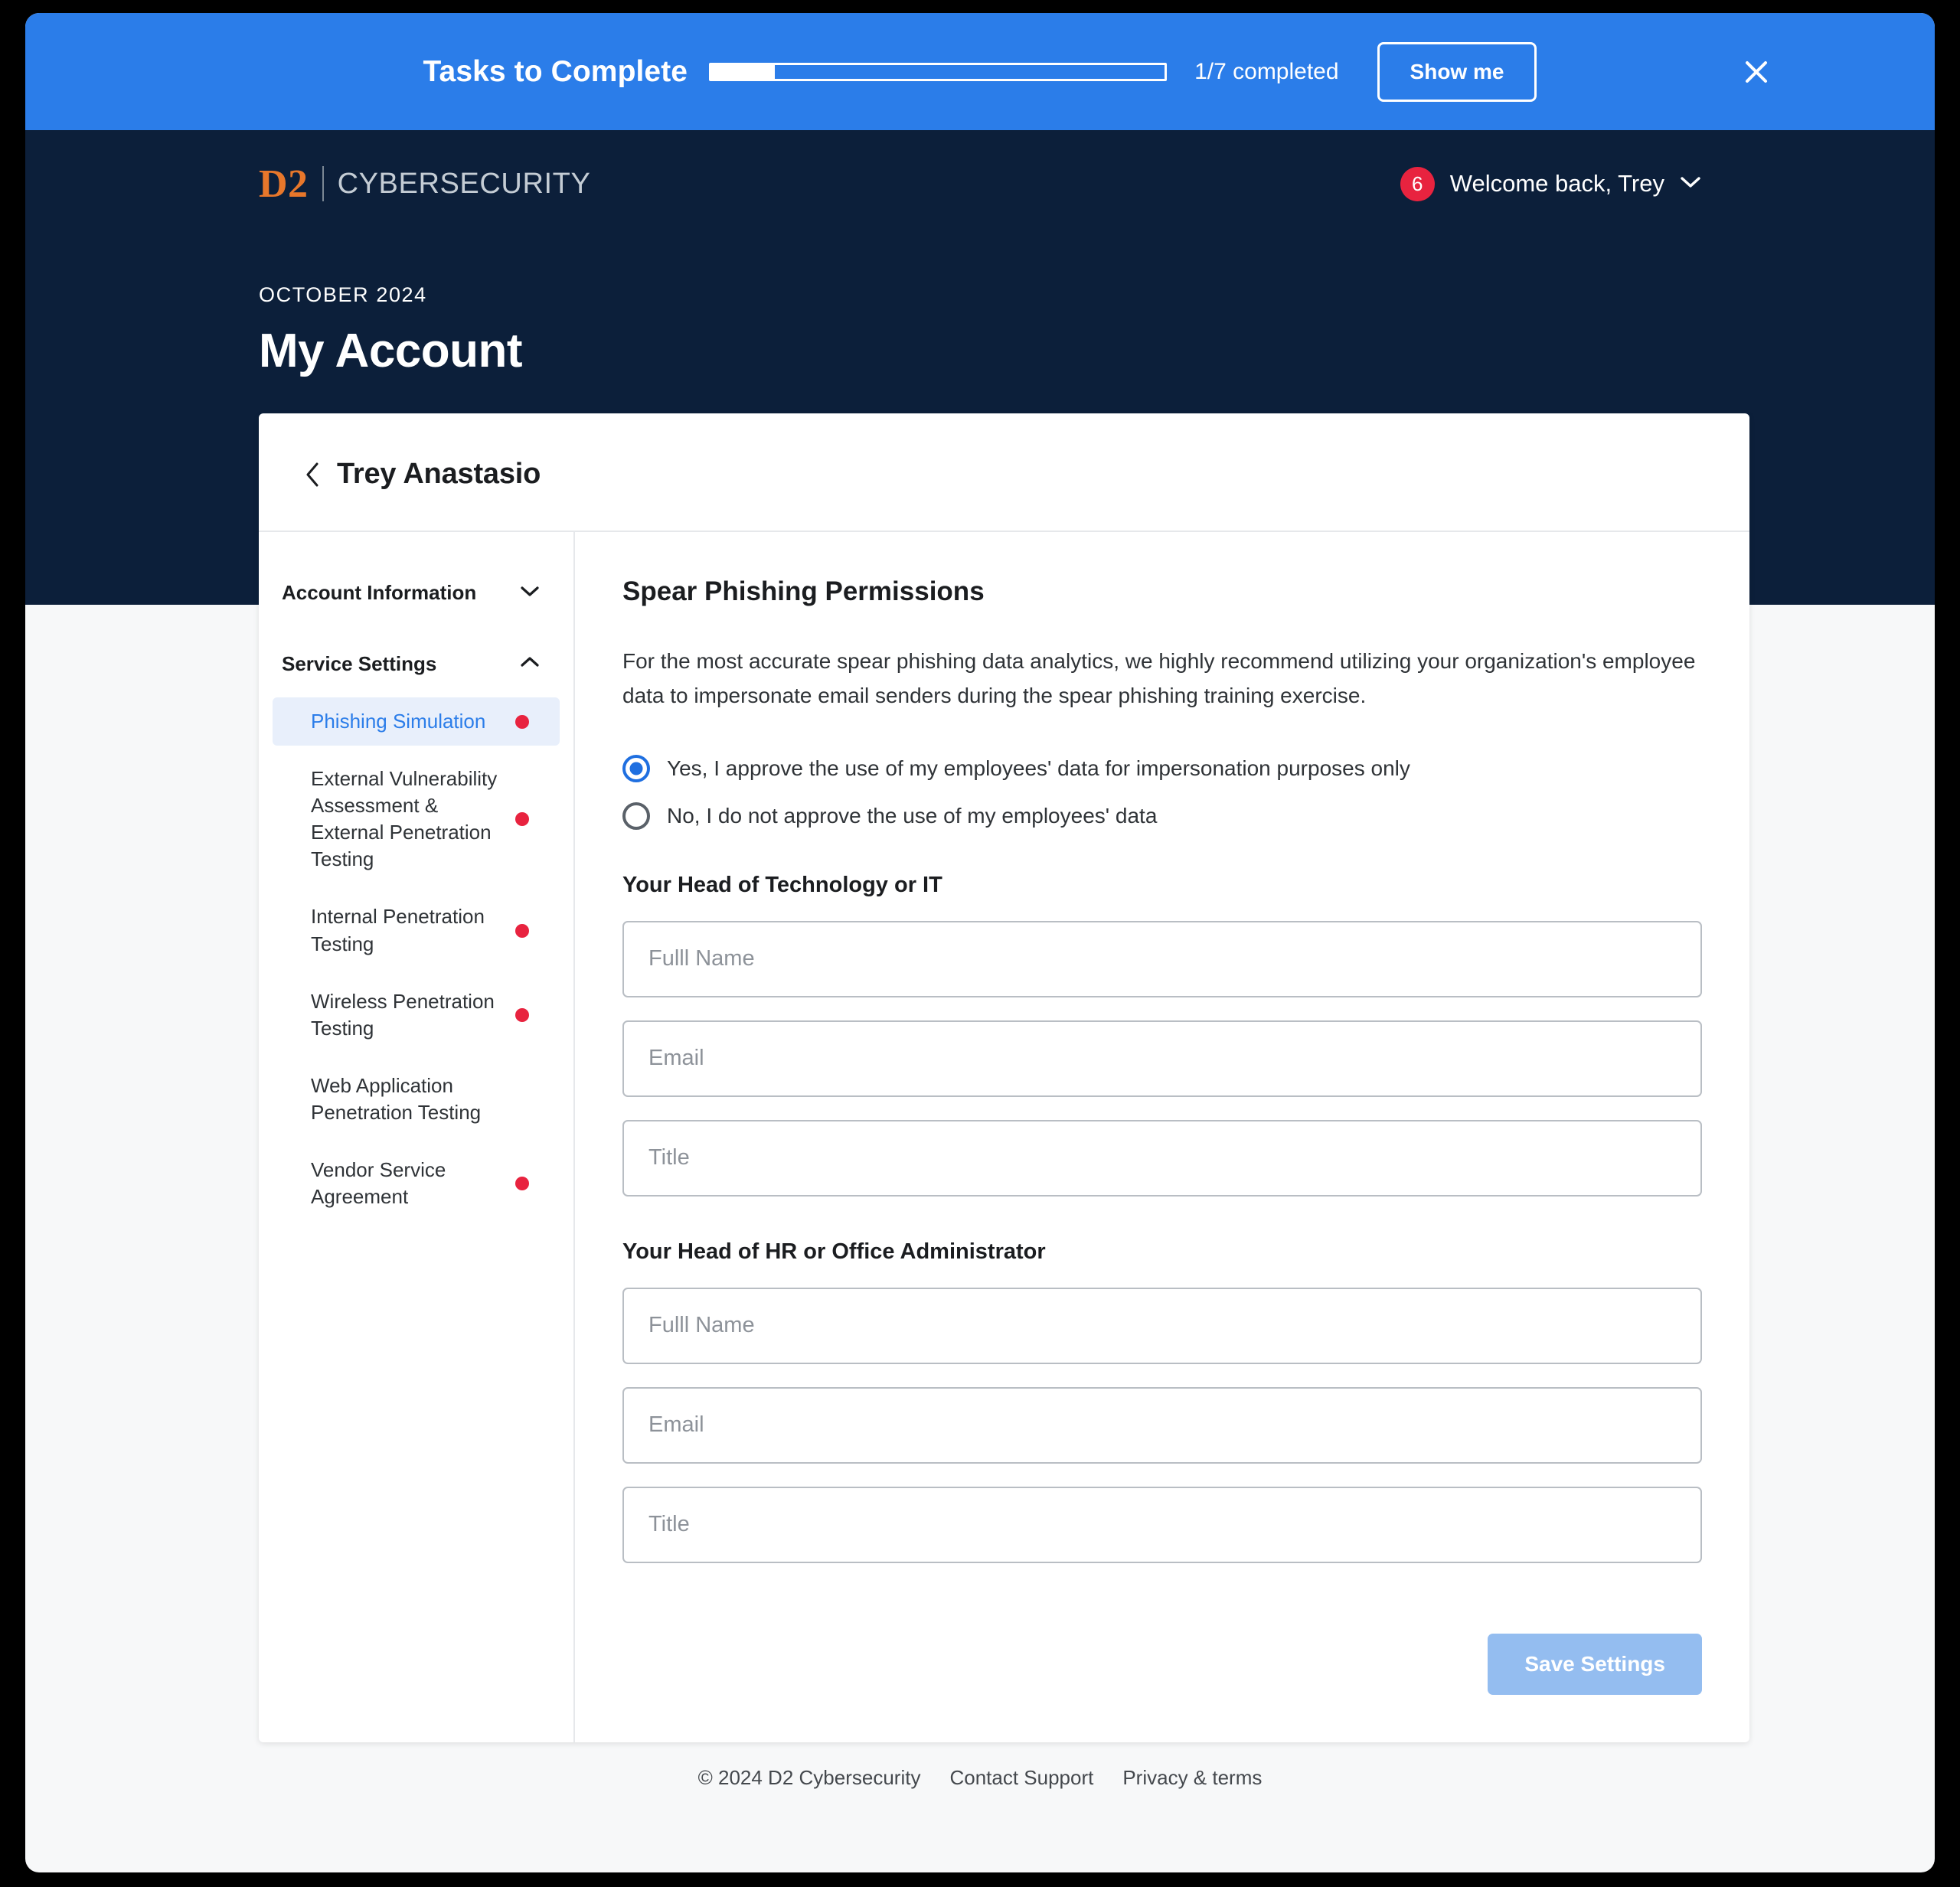 The width and height of the screenshot is (1960, 1887). What do you see at coordinates (809, 1777) in the screenshot?
I see `footer-copyright: © 2024 D2 Cybersecurity` at bounding box center [809, 1777].